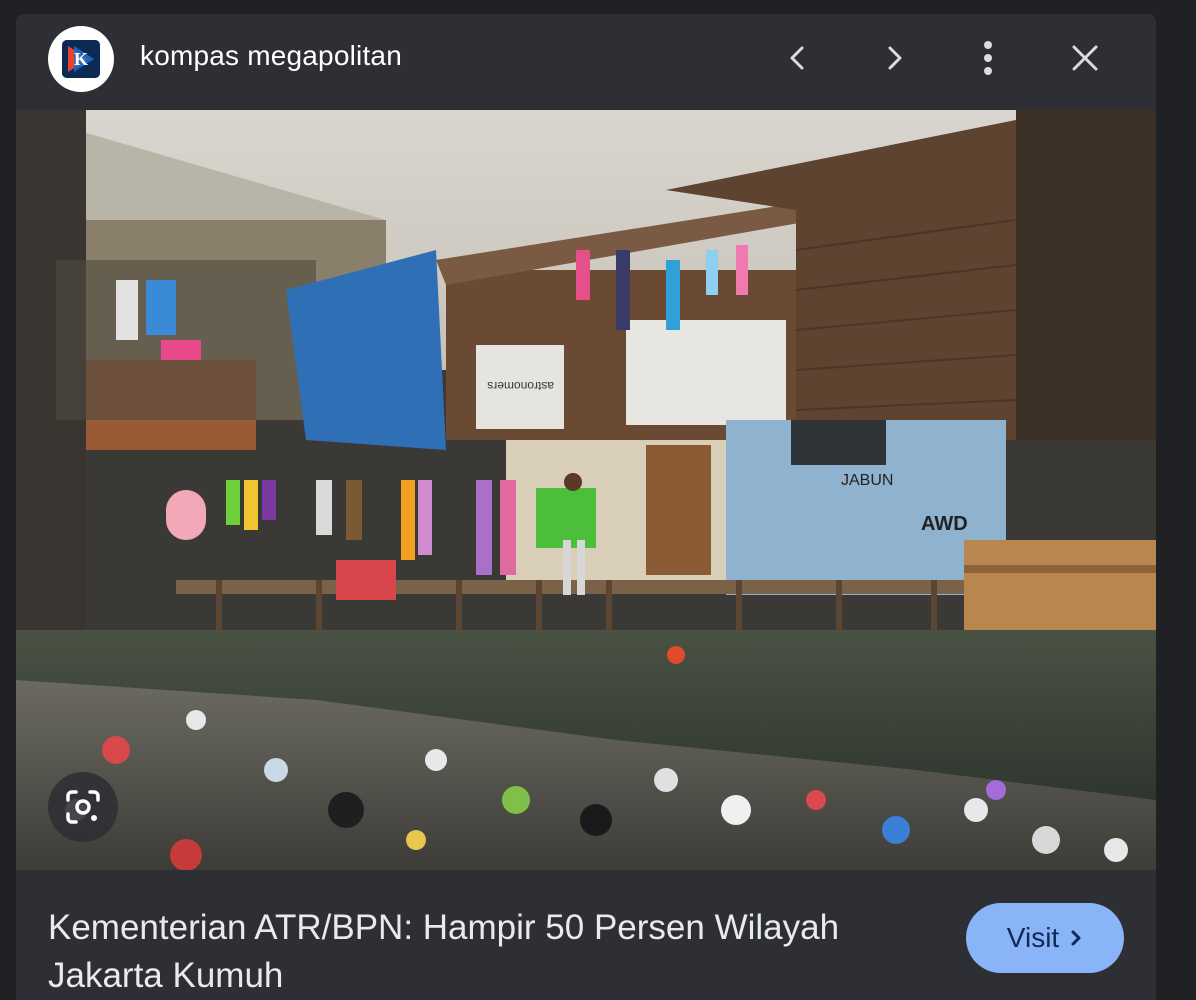 The image size is (1196, 1000). I want to click on kompas-logo-icon: K, so click(81, 59).